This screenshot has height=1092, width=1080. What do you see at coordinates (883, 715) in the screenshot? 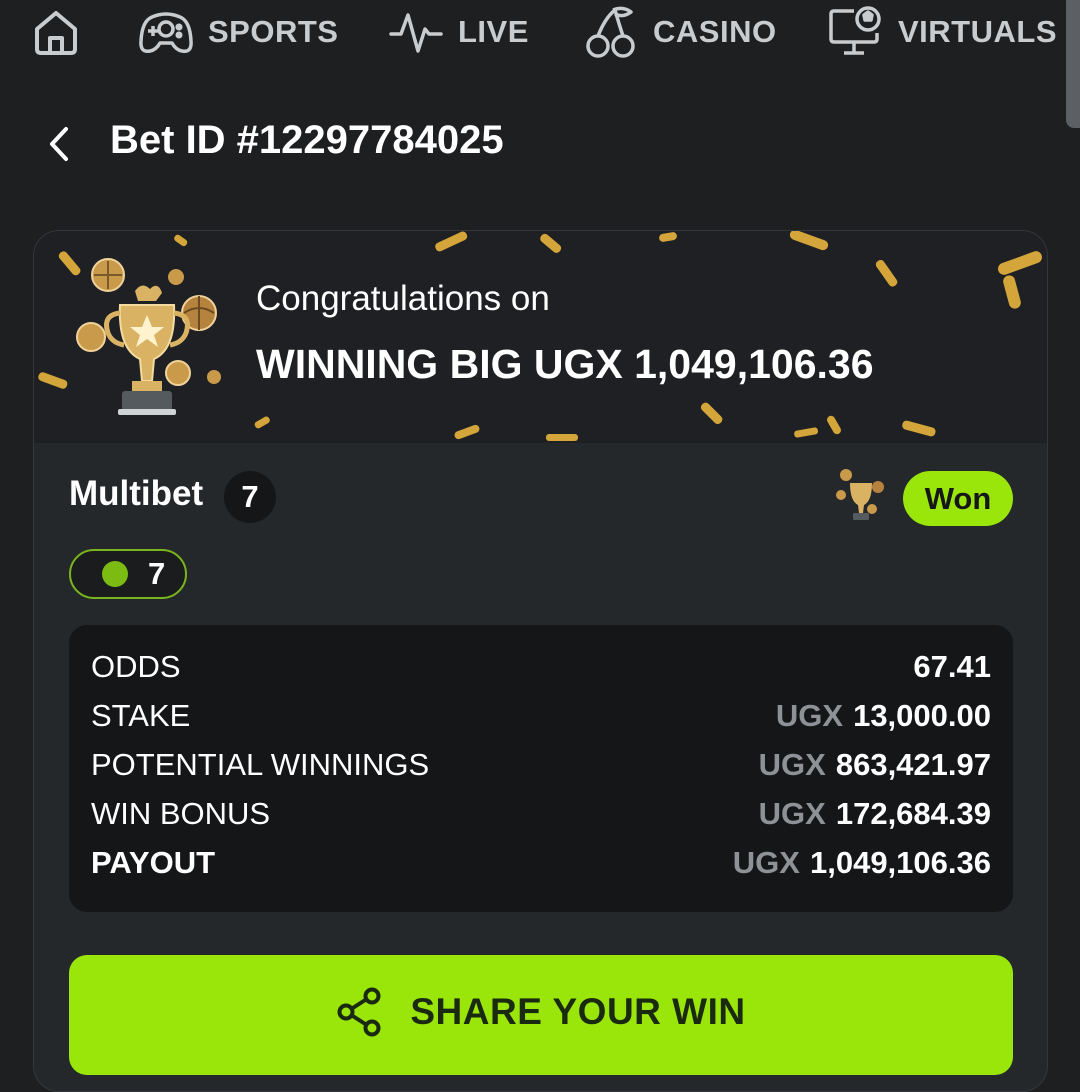
I see `summary-value: UGX 13,000.00` at bounding box center [883, 715].